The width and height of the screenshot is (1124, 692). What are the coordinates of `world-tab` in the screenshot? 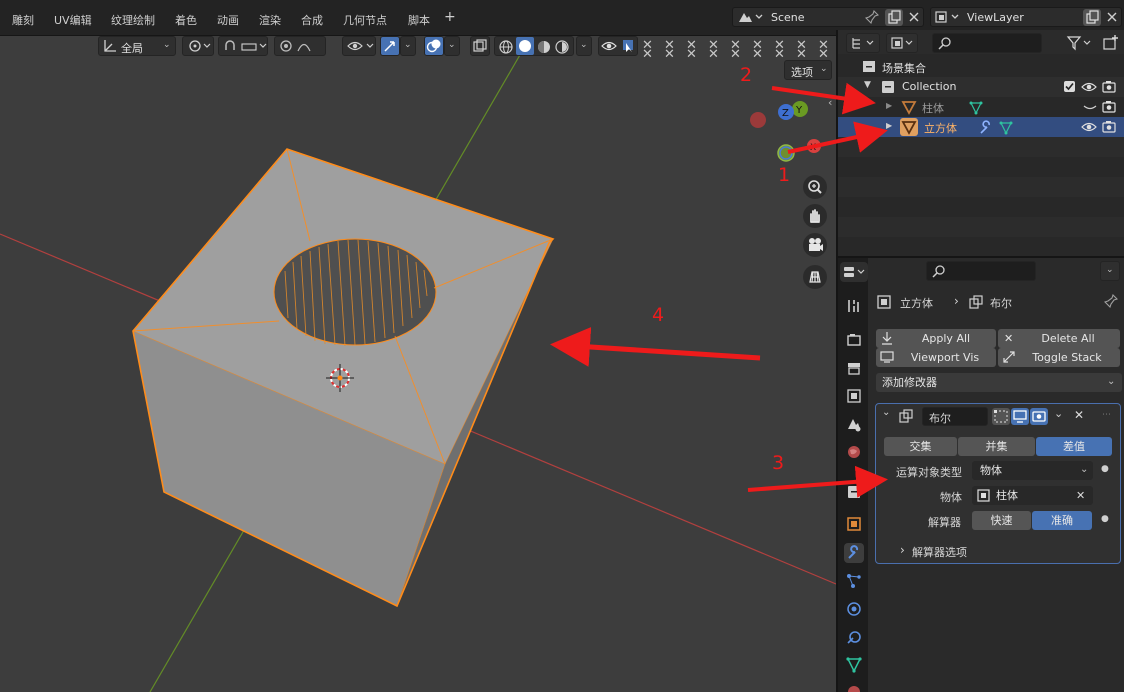 It's located at (854, 452).